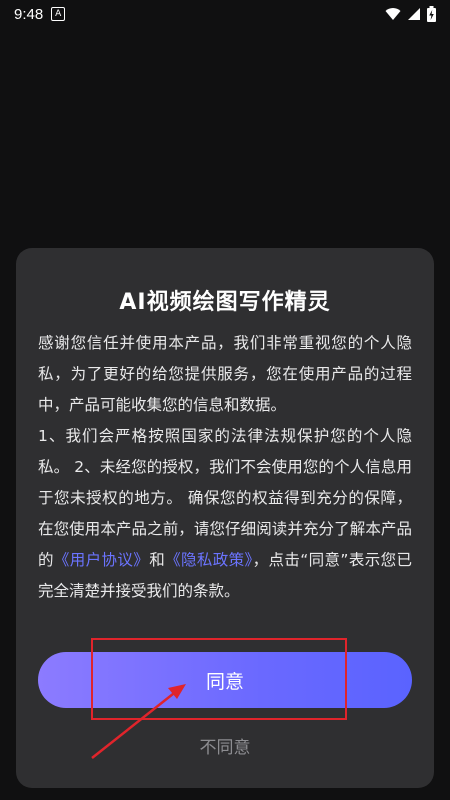  I want to click on status-bar: 9:48 A, so click(225, 14).